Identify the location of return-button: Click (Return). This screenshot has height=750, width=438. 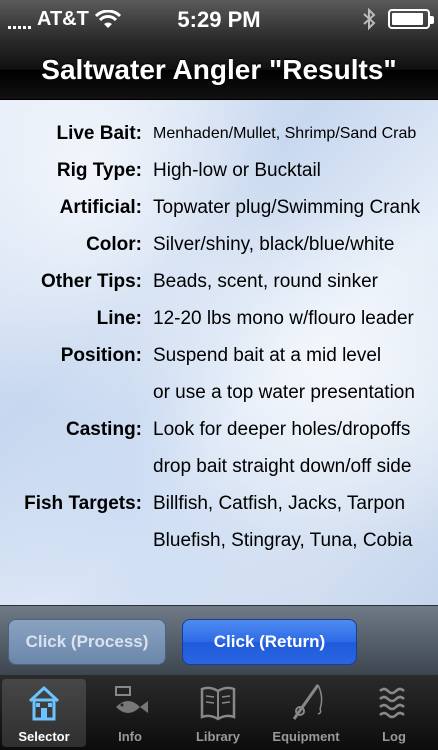
(269, 642).